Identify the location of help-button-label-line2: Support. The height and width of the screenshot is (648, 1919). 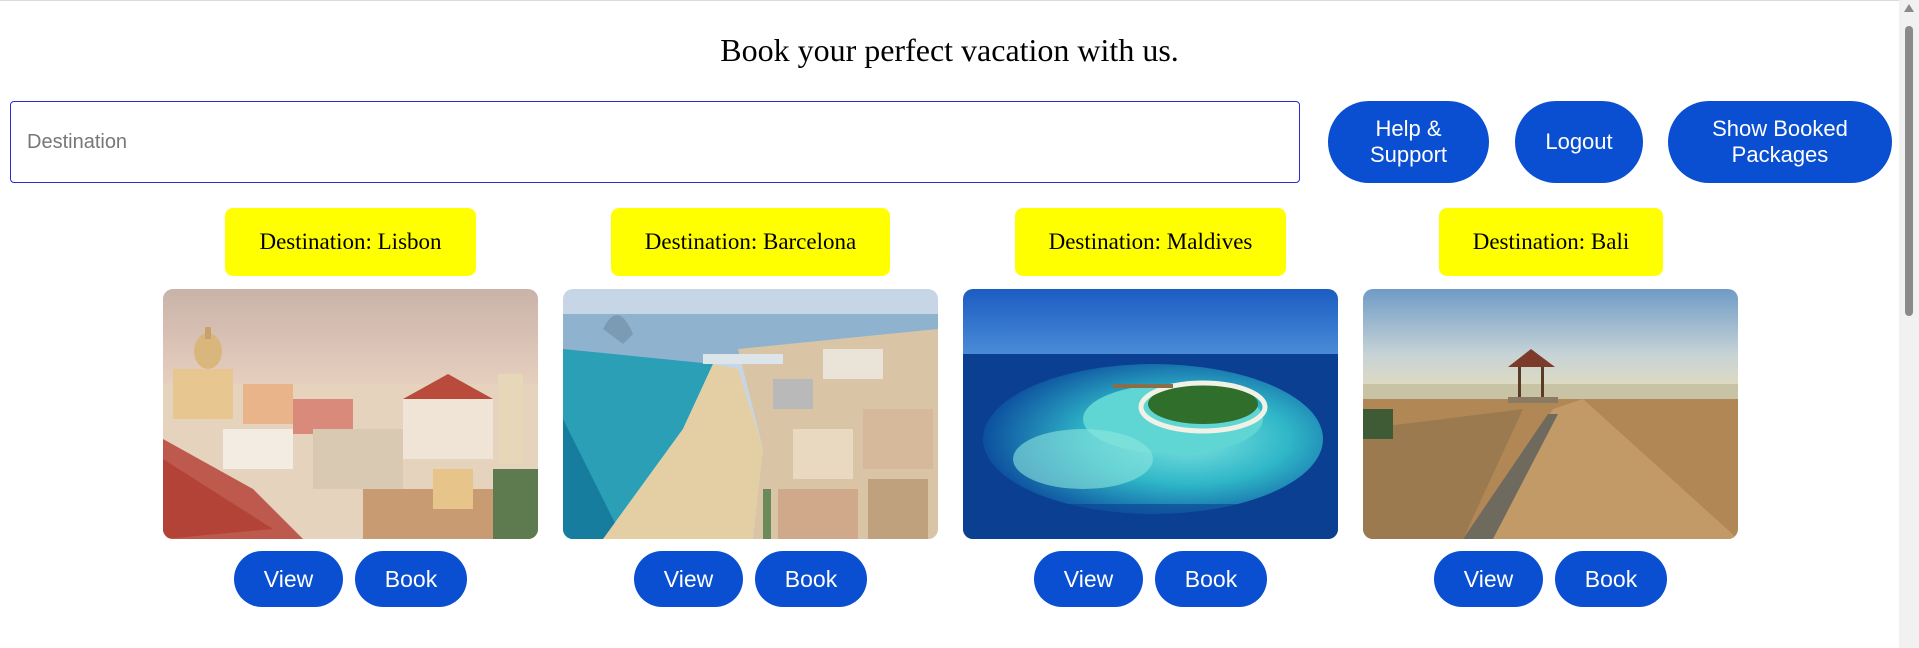
(1408, 154).